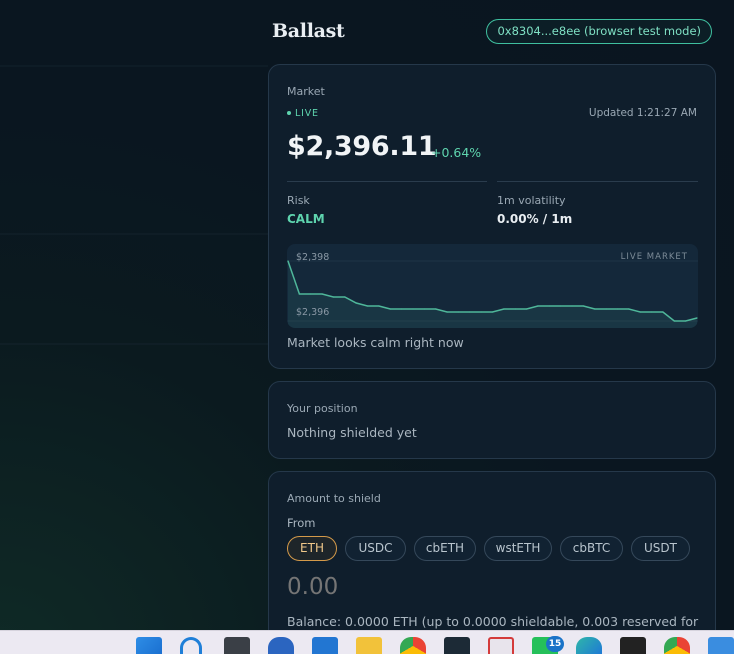 Image resolution: width=734 pixels, height=654 pixels. Describe the element at coordinates (599, 31) in the screenshot. I see `wallet-button: 0x8304...e8ee (browser test mode)` at that location.